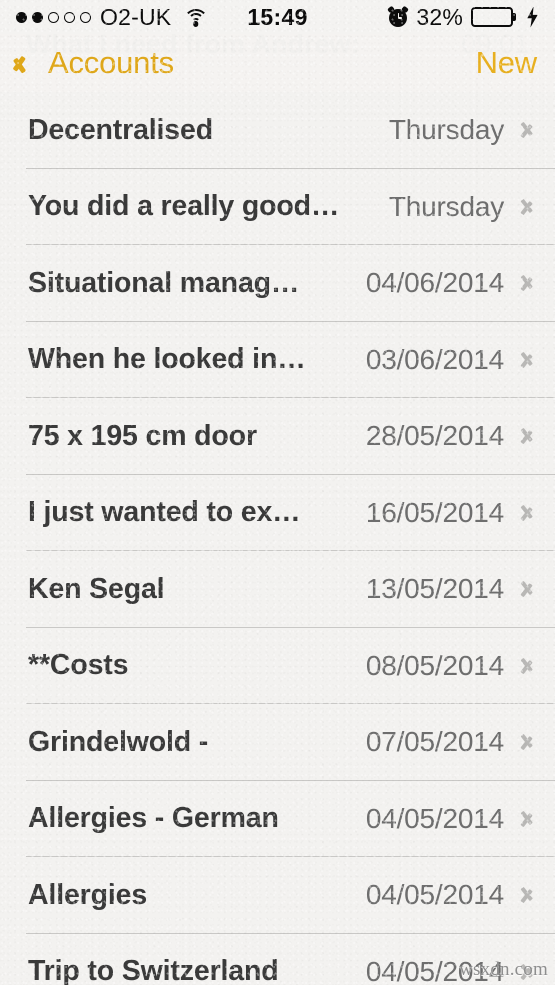 The image size is (555, 985). I want to click on note-row: Decentralised Thursday, so click(277, 130).